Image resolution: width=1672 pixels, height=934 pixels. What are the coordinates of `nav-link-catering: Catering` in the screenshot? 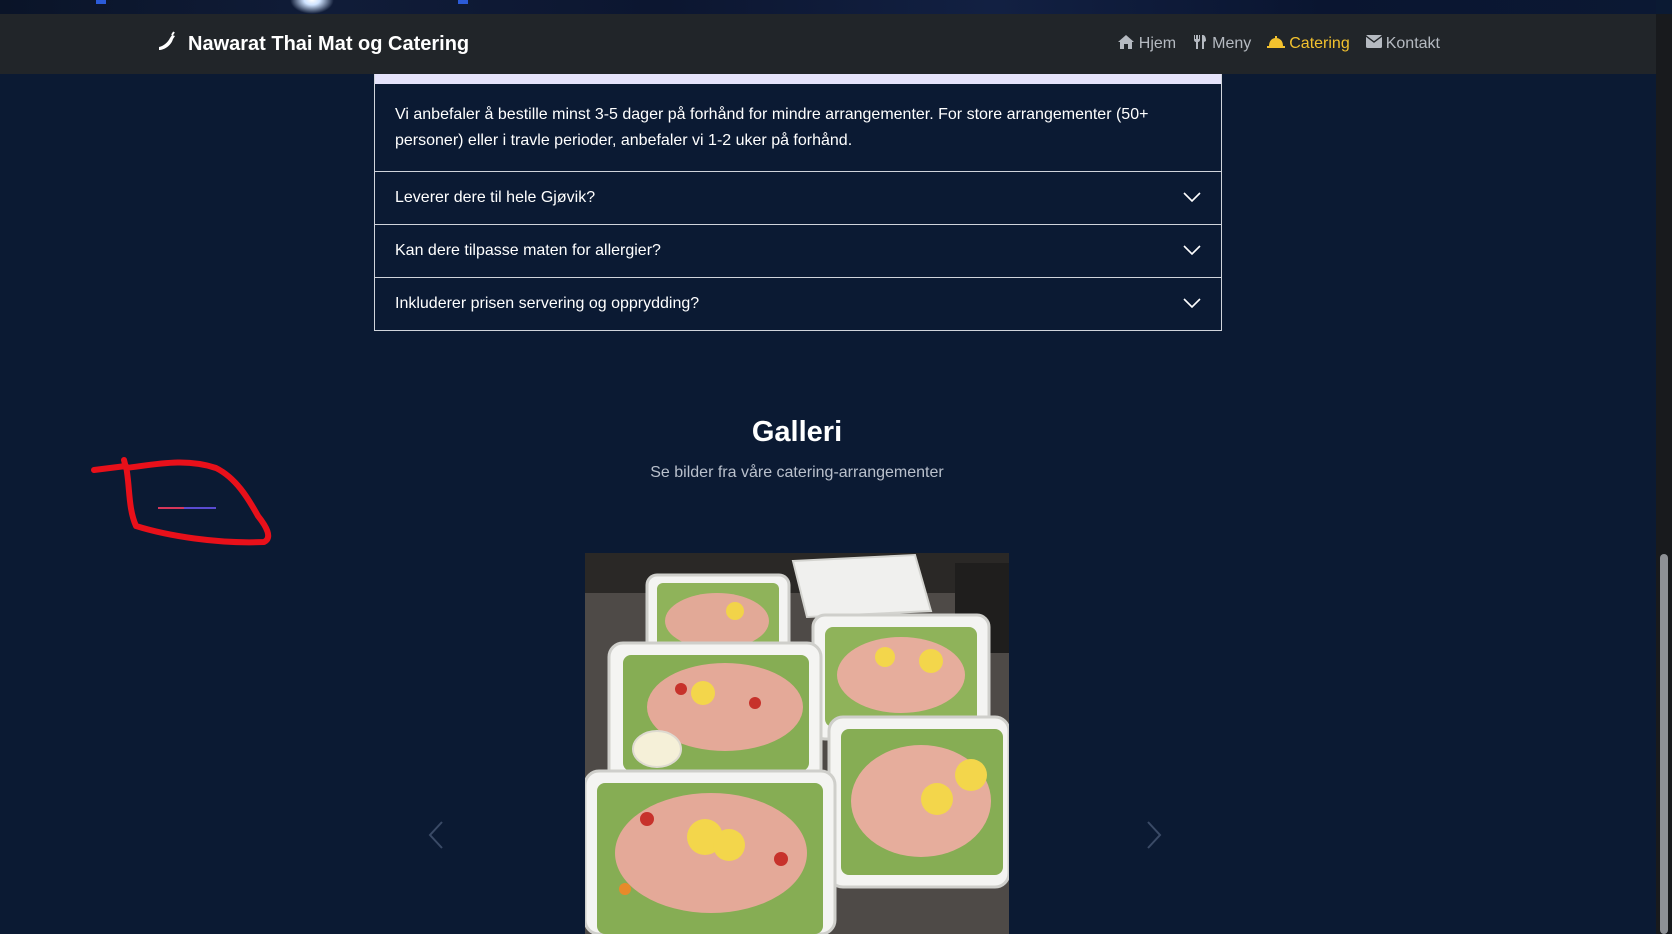 It's located at (1308, 44).